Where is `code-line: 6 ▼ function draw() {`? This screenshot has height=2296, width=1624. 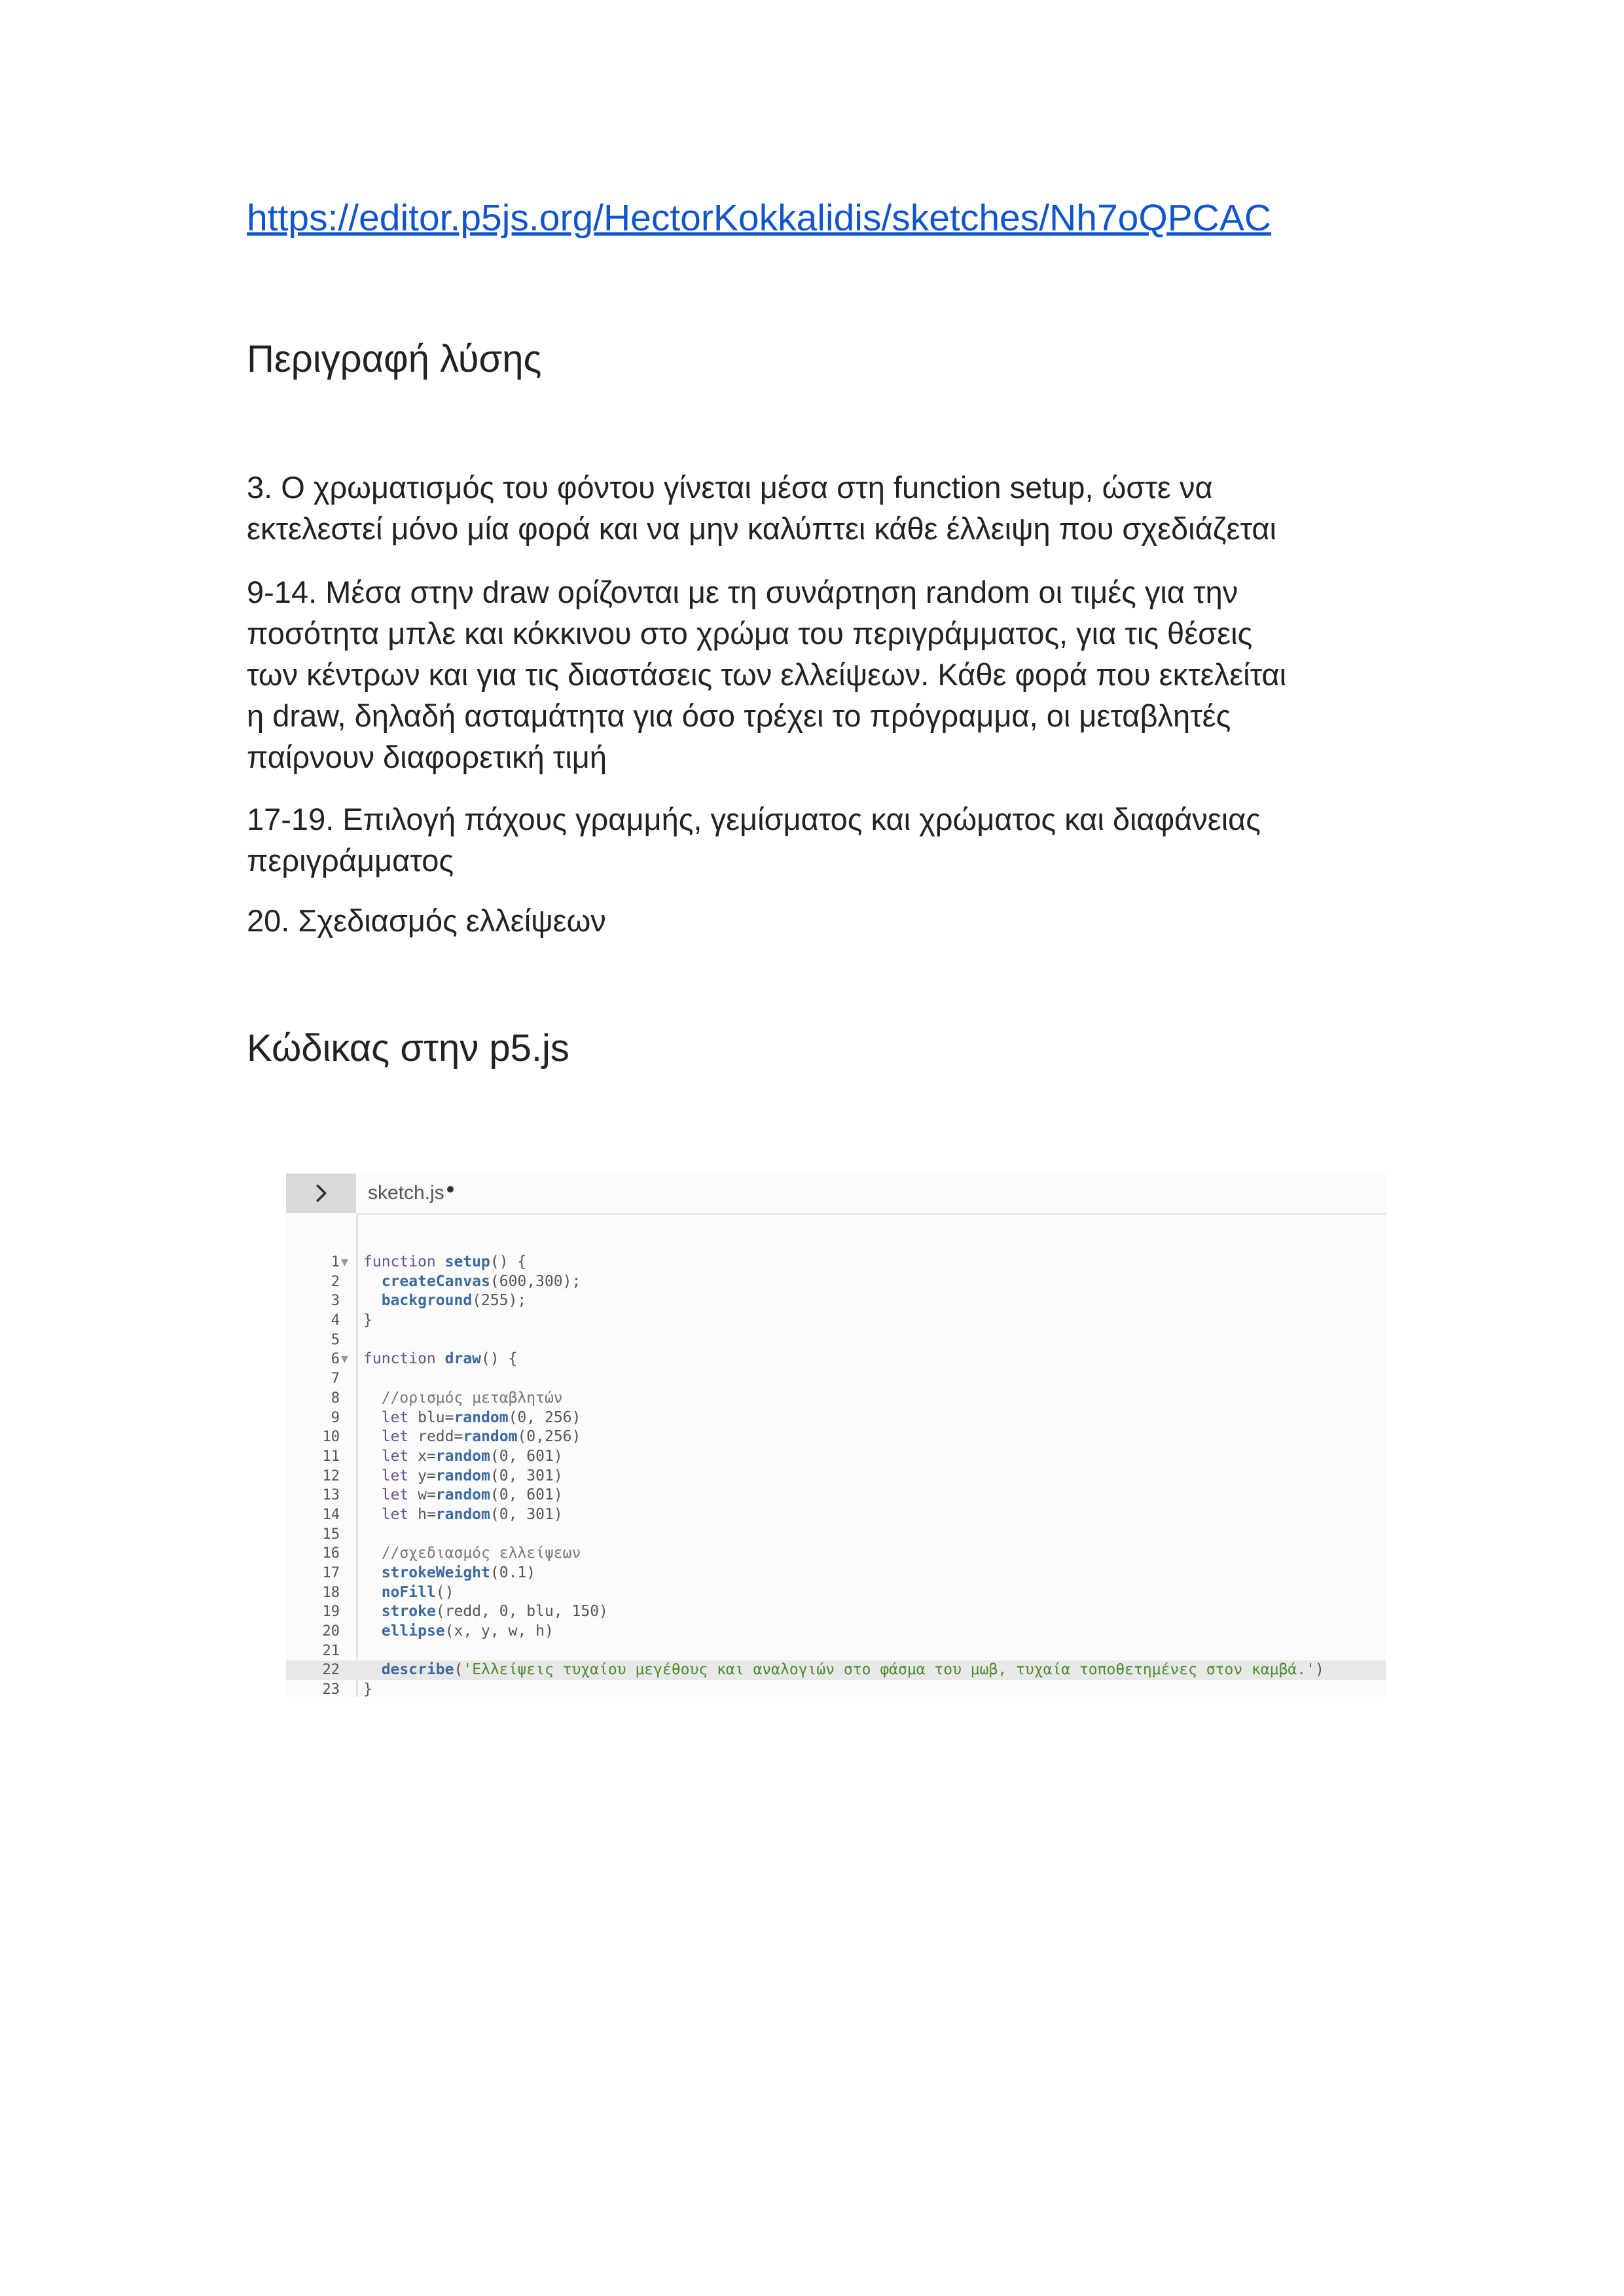 code-line: 6 ▼ function draw() { is located at coordinates (836, 1359).